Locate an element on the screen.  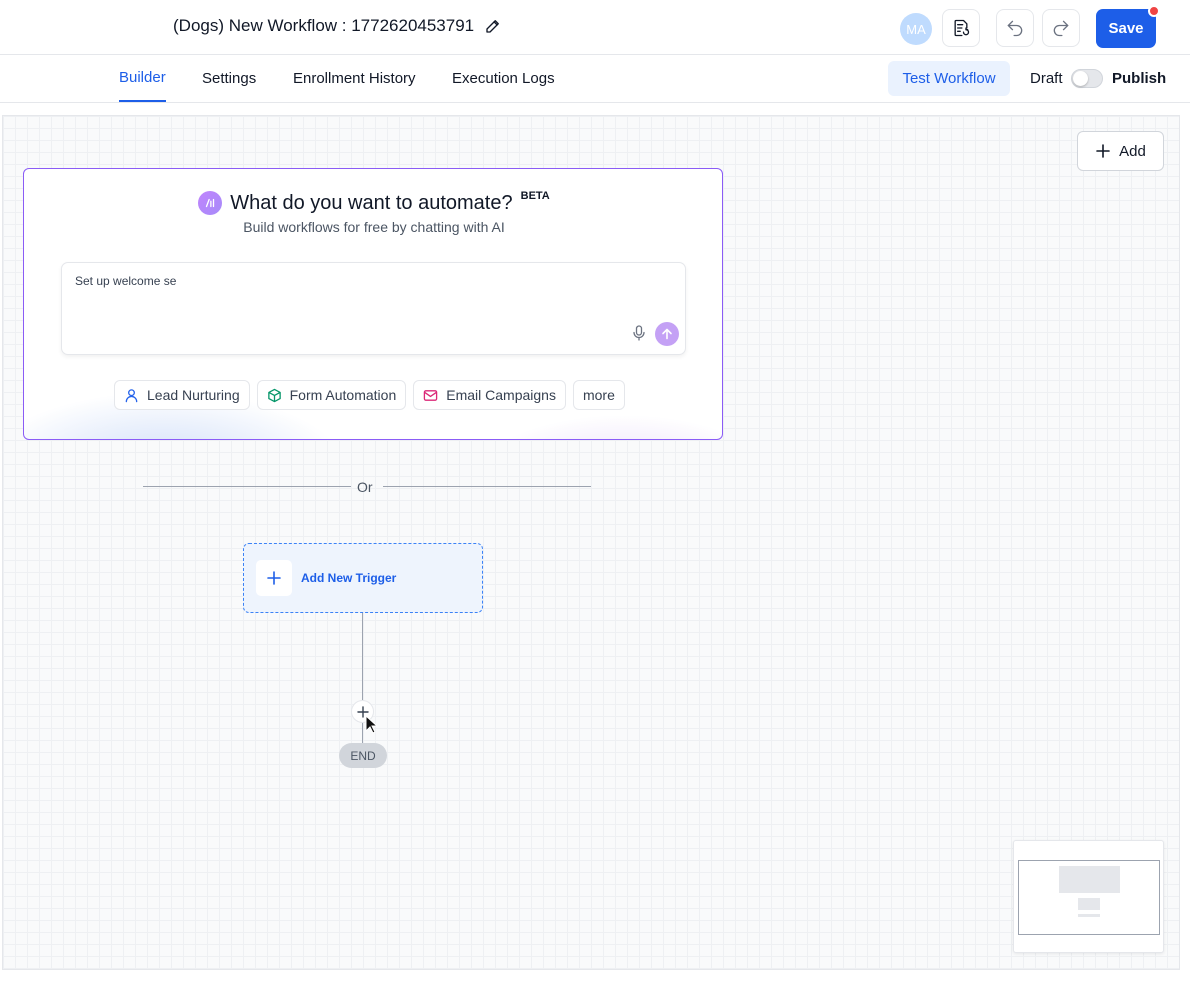
tab-enrollment-history: Enrollment History is located at coordinates (354, 78).